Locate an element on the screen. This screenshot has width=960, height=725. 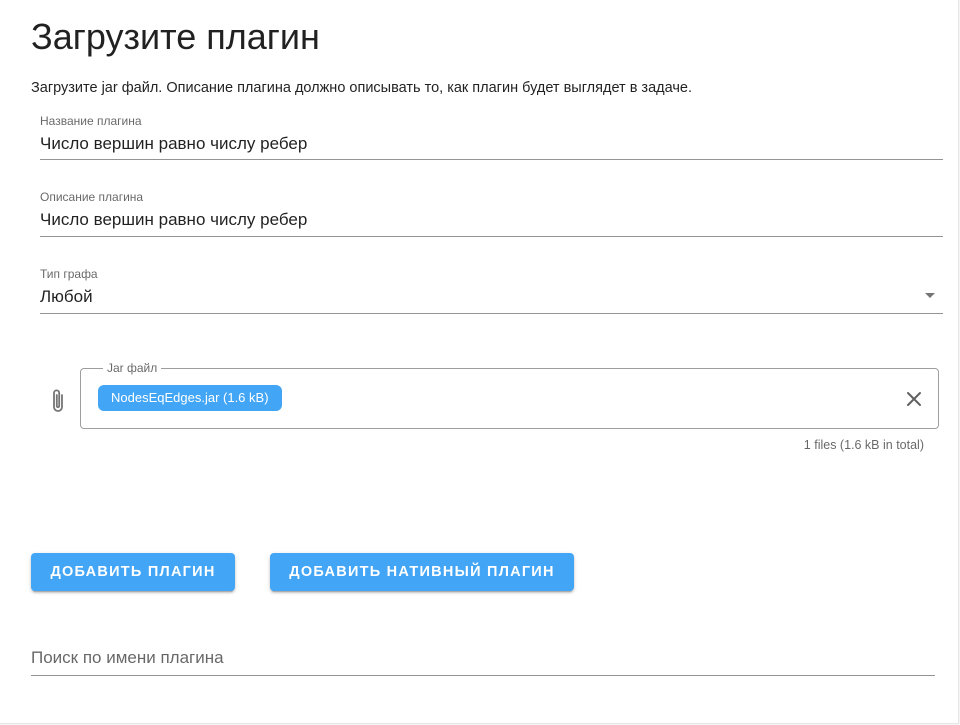
plugin-name-label: Название плагина is located at coordinates (91, 121).